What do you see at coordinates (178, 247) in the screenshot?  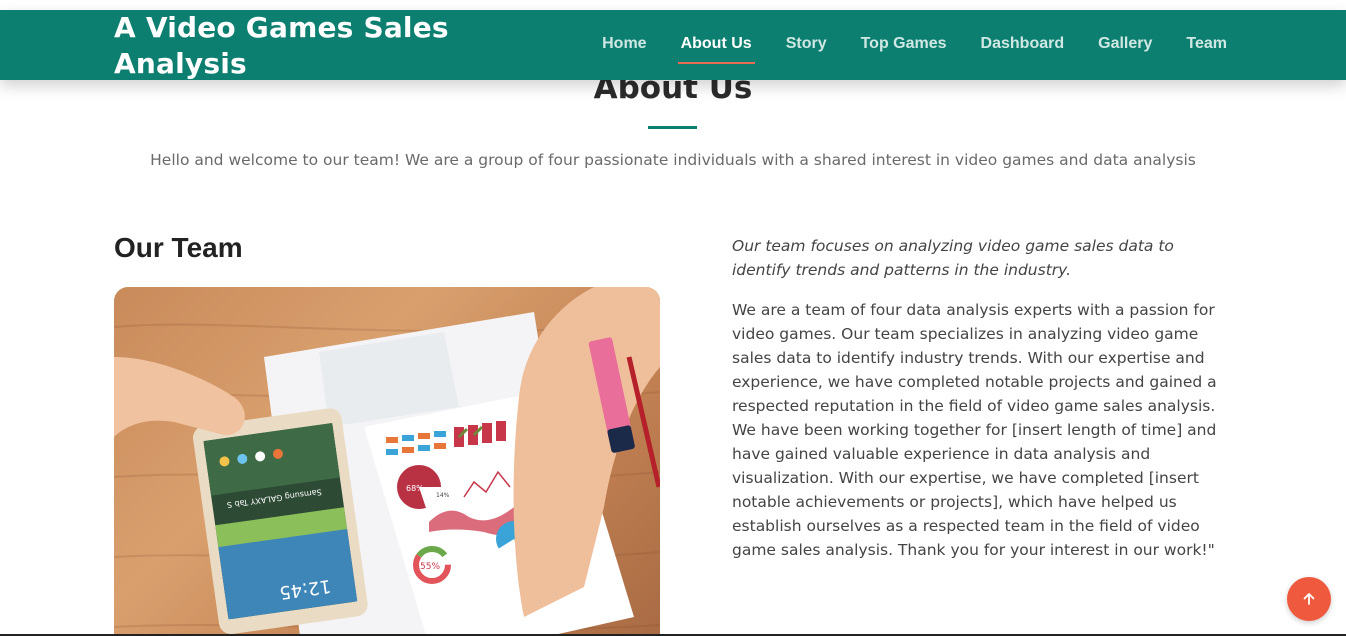 I see `our-team-heading: Our Team` at bounding box center [178, 247].